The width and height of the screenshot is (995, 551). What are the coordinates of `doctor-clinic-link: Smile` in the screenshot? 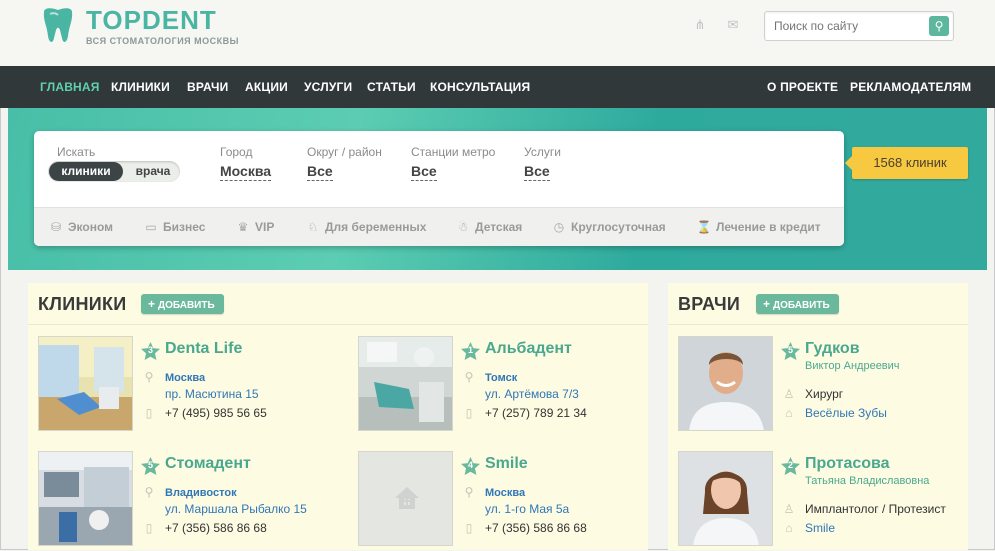 It's located at (820, 528).